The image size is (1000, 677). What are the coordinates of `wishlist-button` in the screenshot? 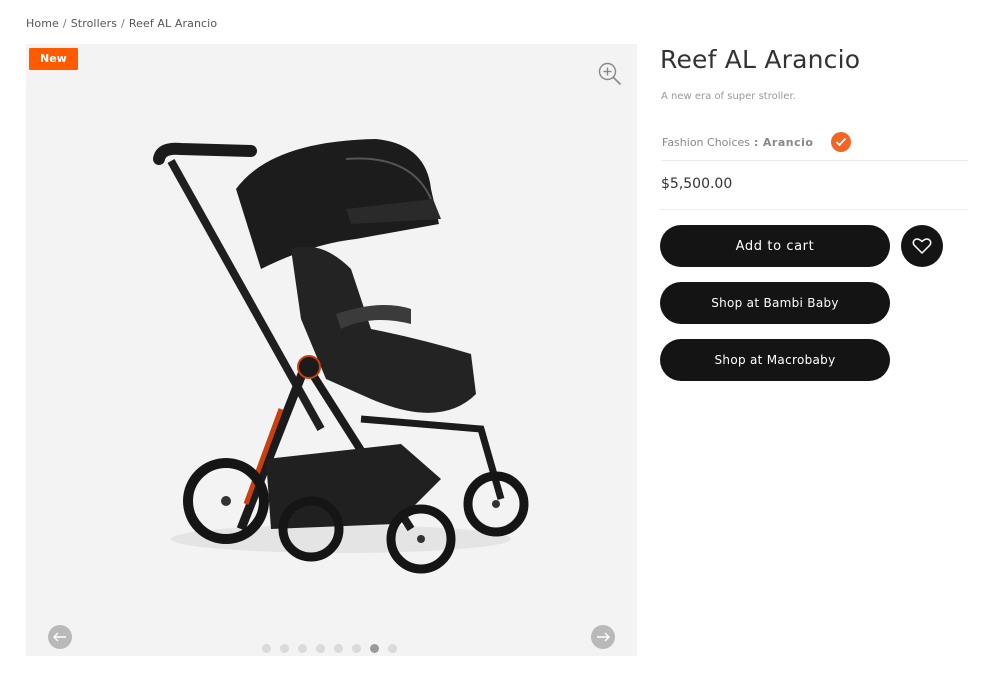 It's located at (922, 246).